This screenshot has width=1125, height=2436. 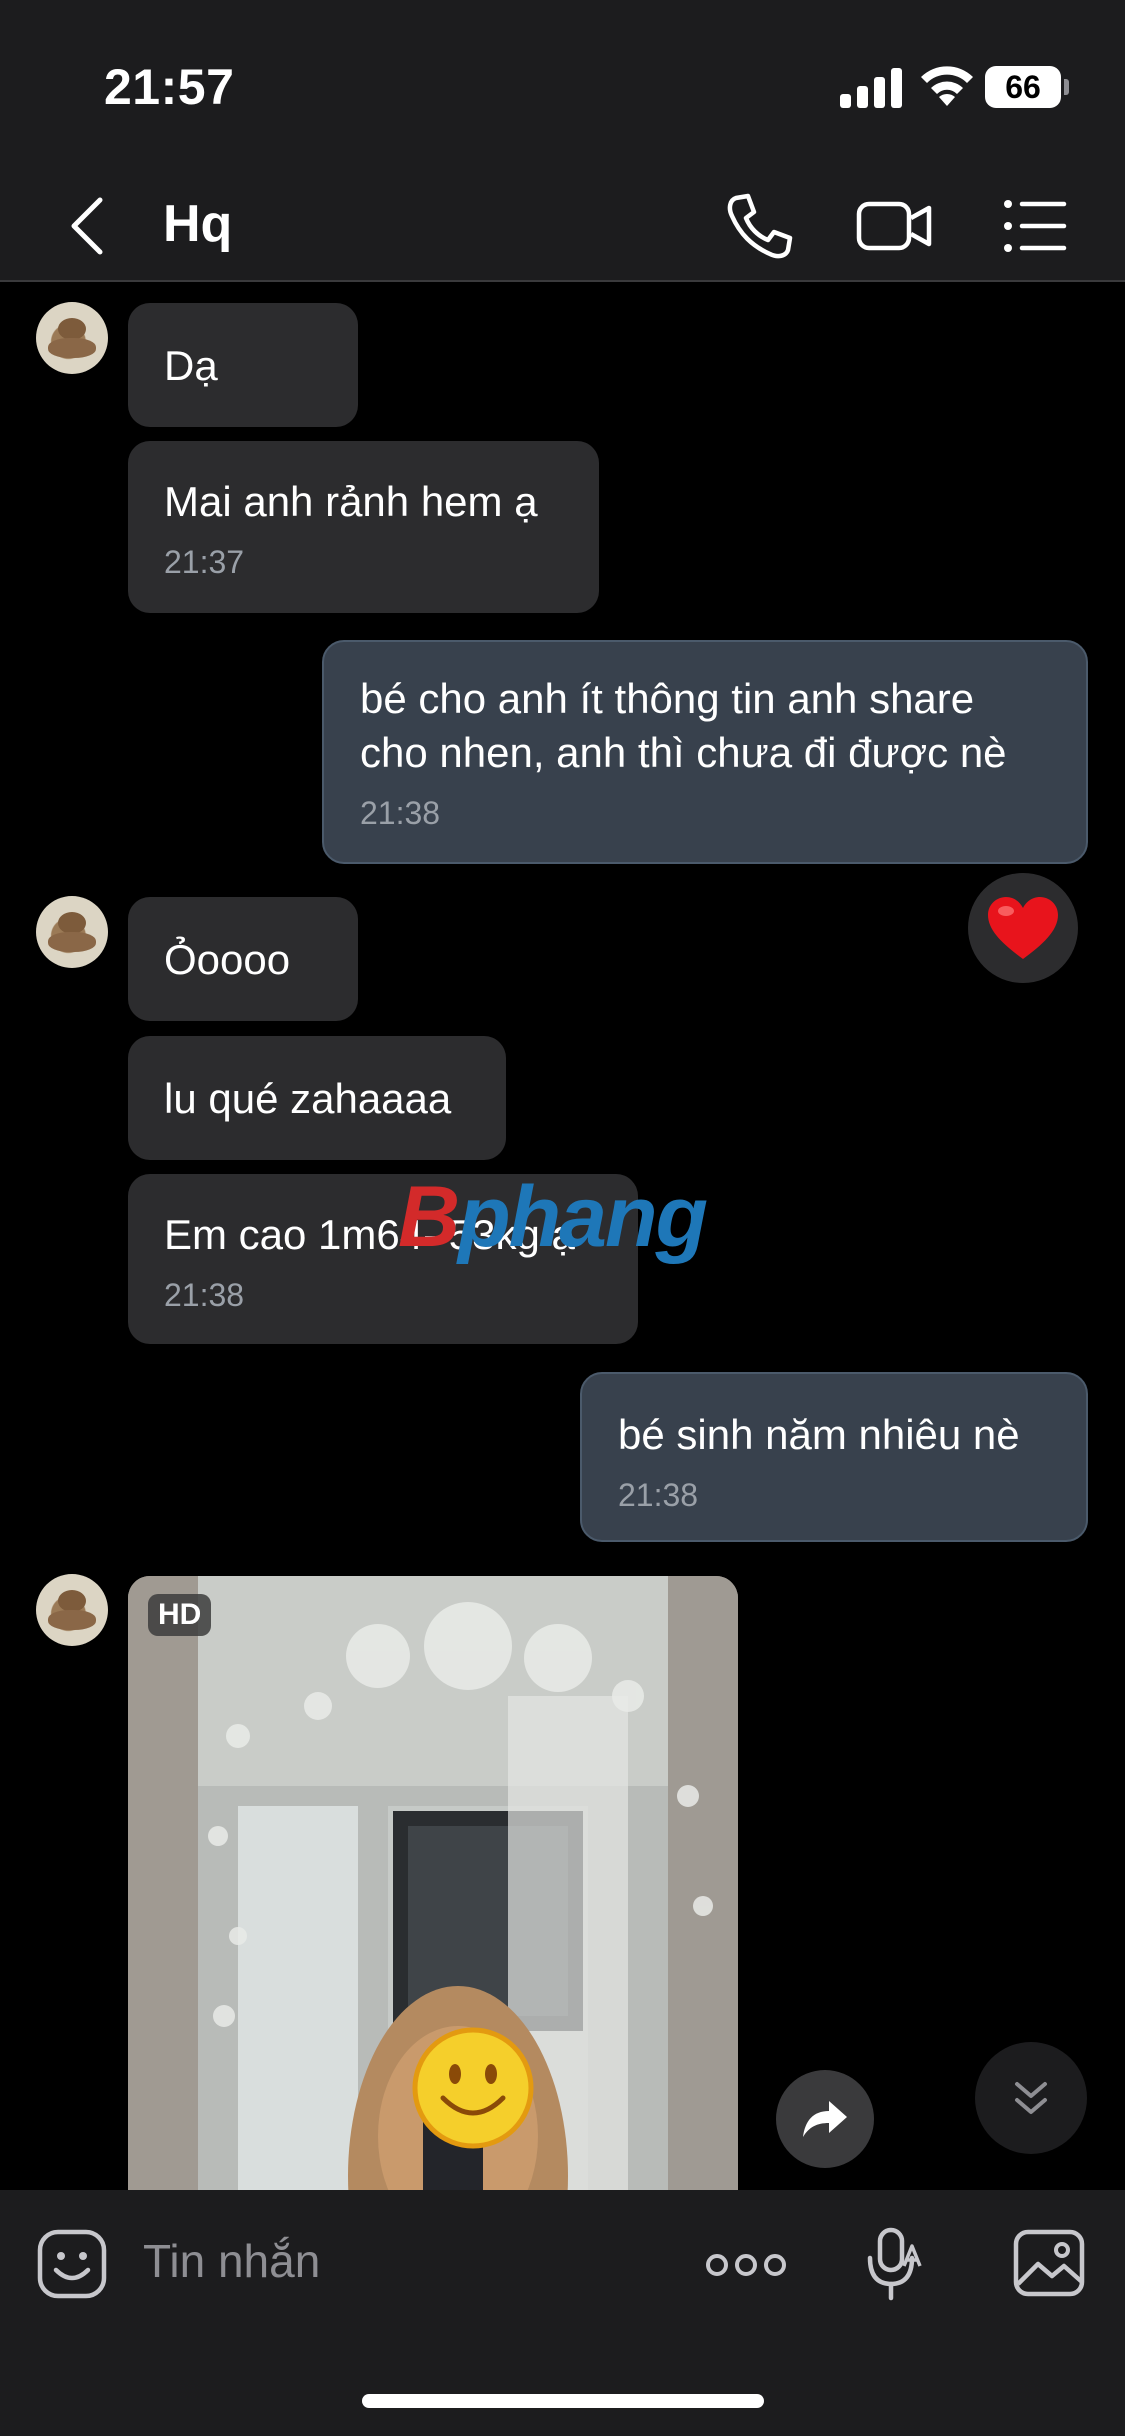 I want to click on image-gallery-icon, so click(x=1049, y=2263).